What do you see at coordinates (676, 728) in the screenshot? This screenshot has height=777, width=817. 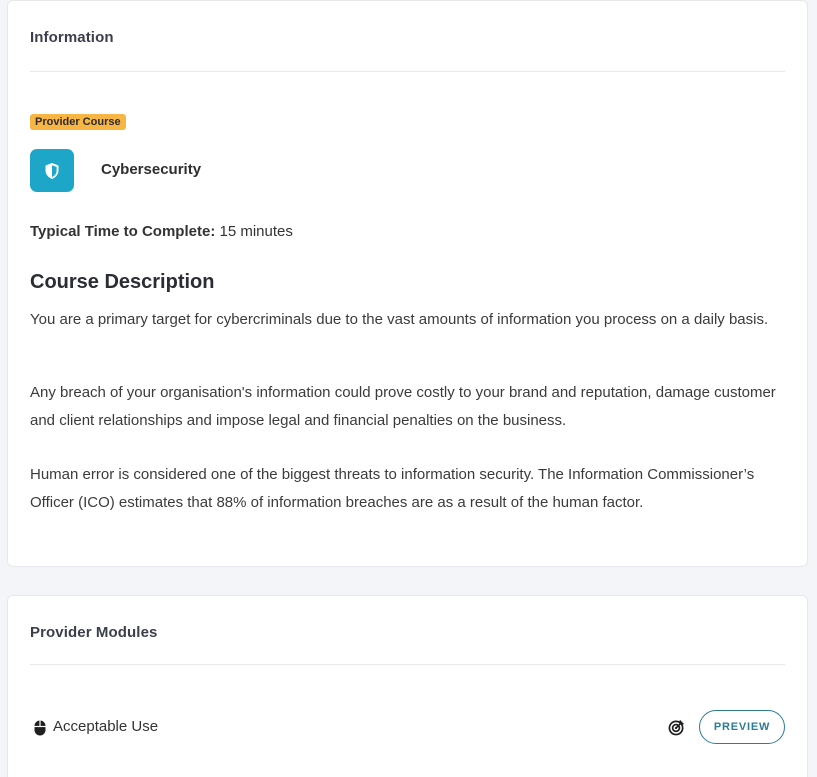 I see `target-icon` at bounding box center [676, 728].